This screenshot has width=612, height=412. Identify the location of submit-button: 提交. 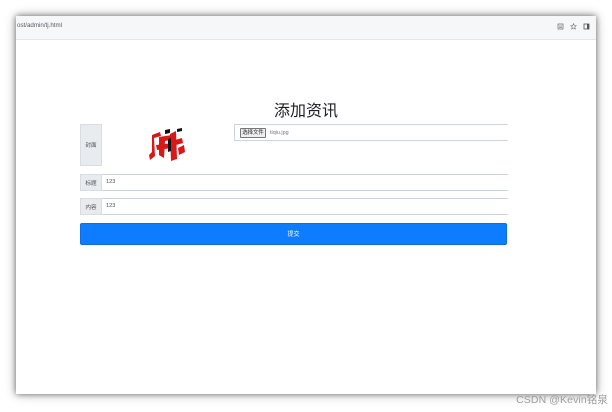
(293, 234).